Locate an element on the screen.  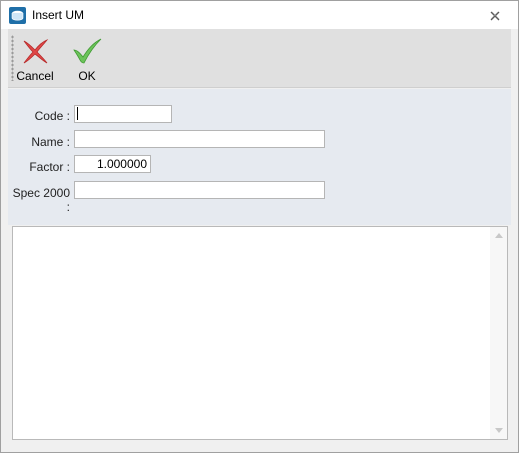
spec-2000-label: Spec 2000 : is located at coordinates (41, 200).